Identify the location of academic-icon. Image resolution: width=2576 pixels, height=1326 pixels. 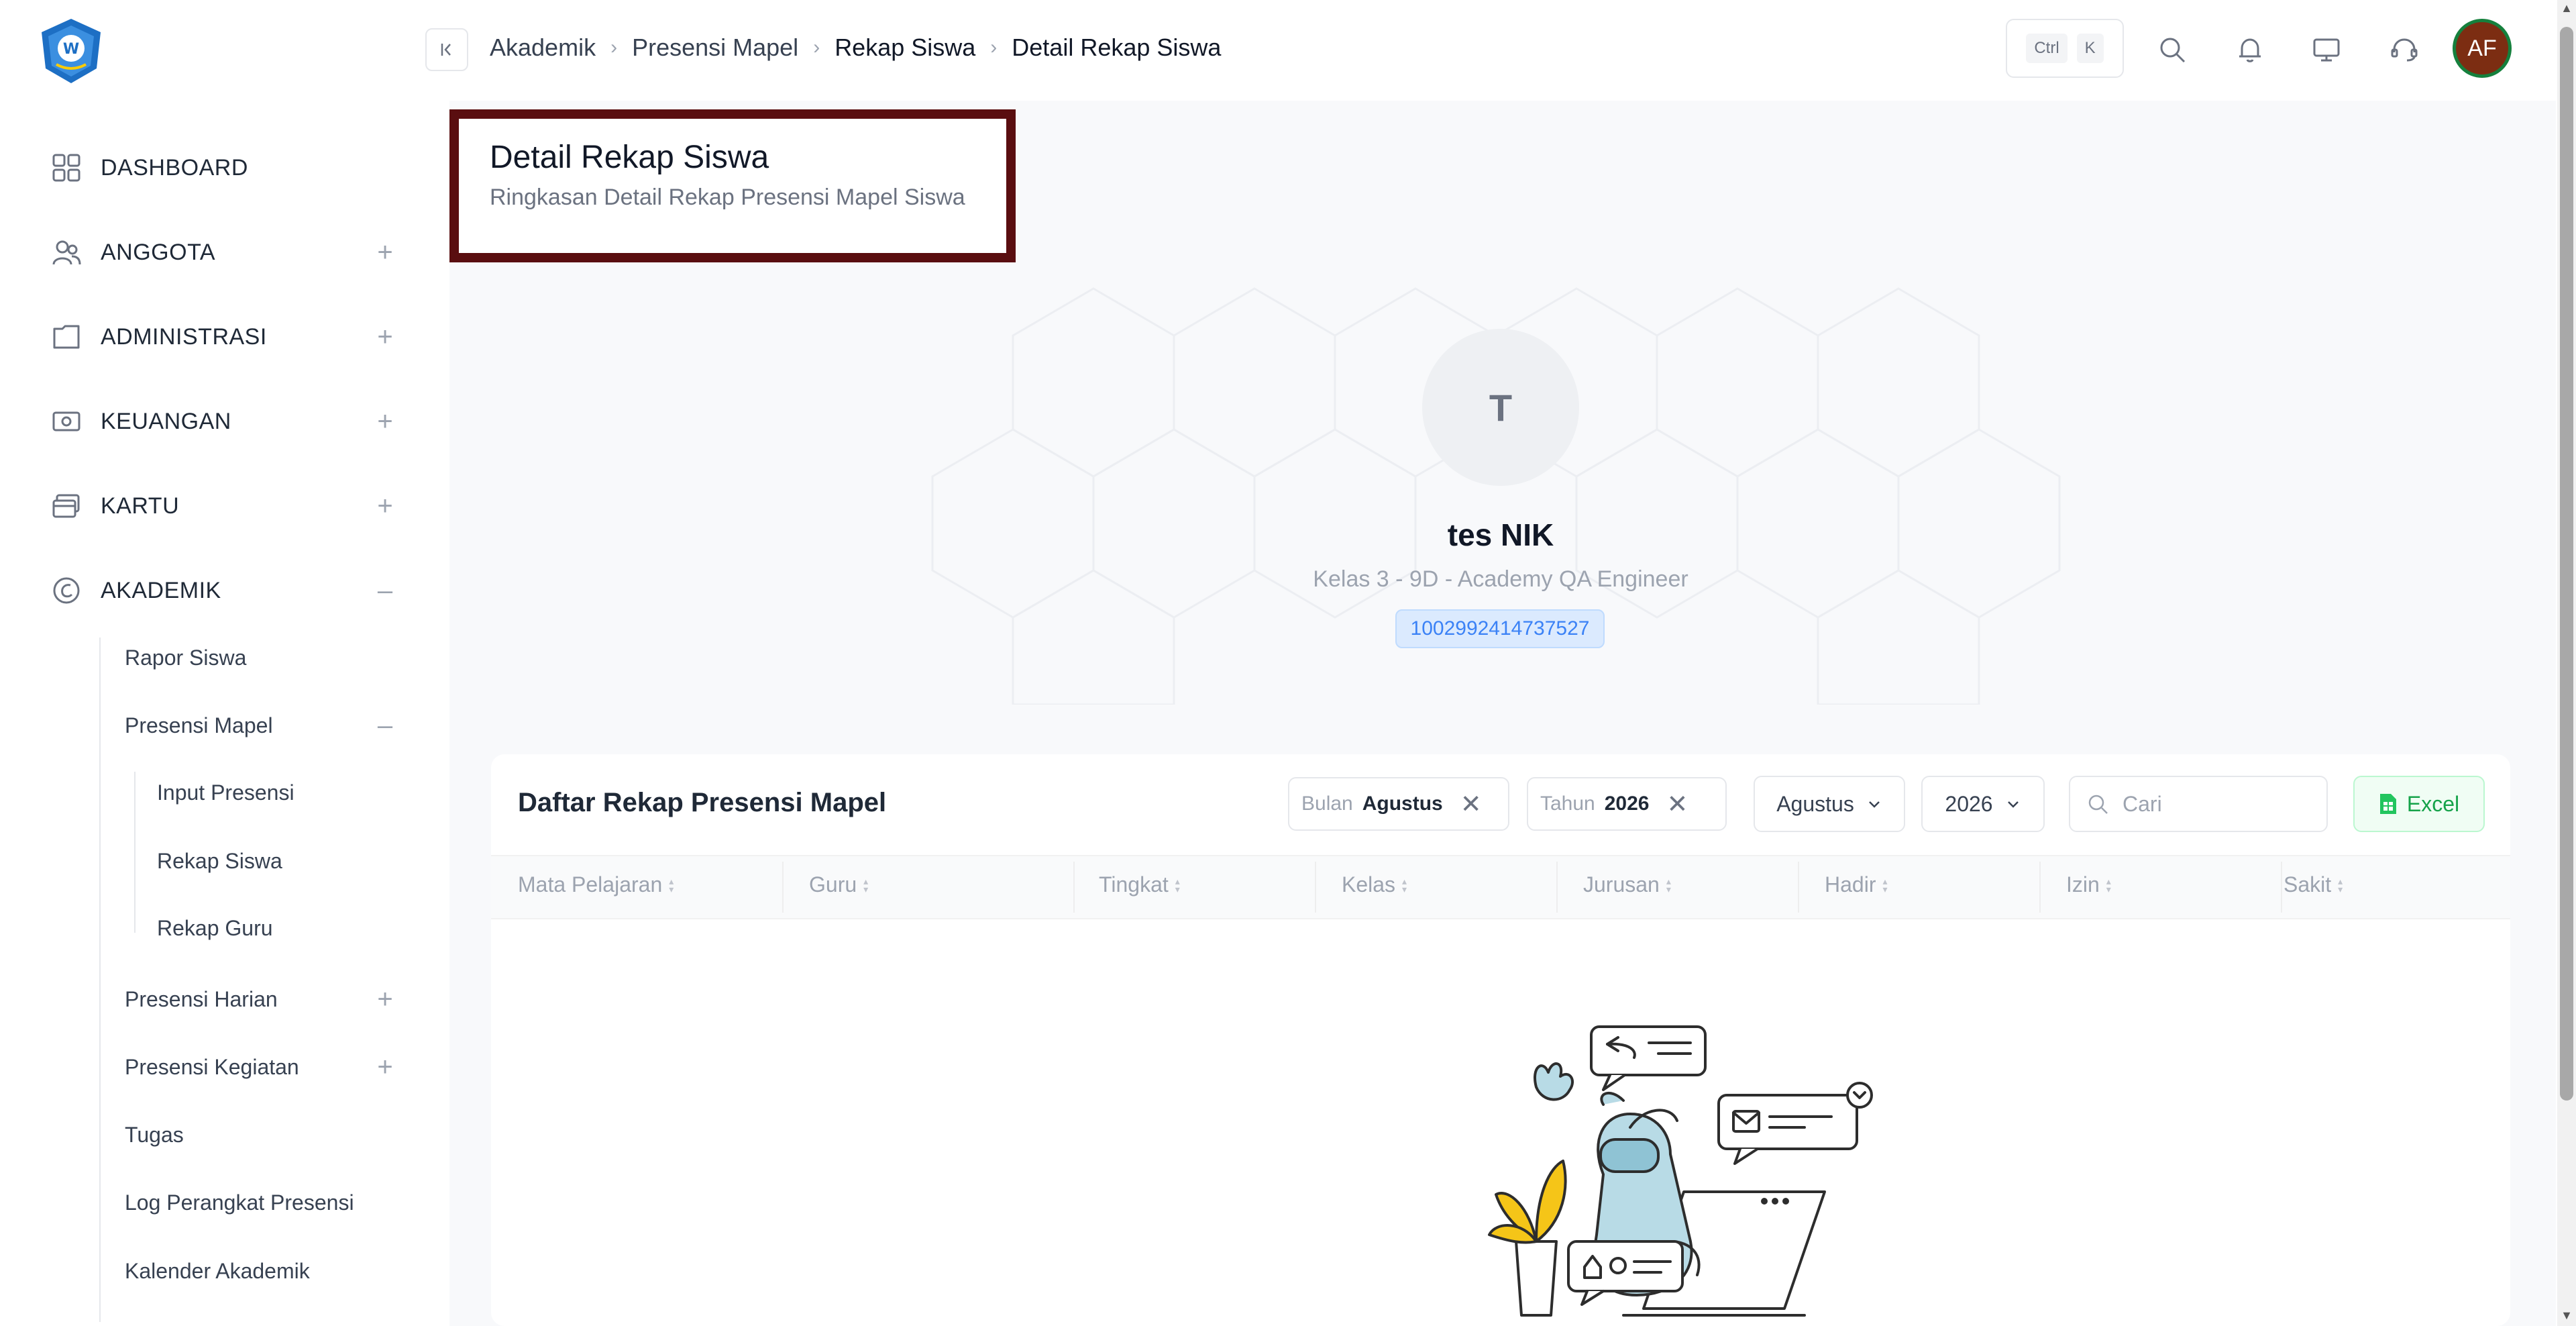
(66, 590).